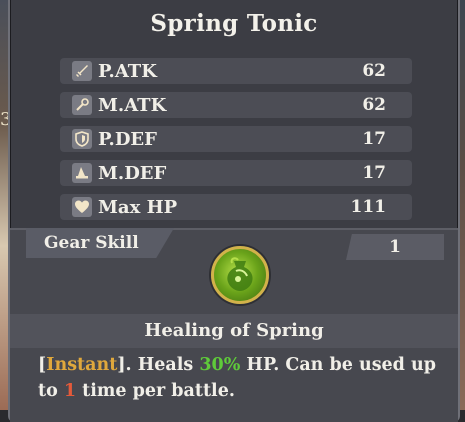 The height and width of the screenshot is (422, 465). Describe the element at coordinates (236, 71) in the screenshot. I see `stat-row-patk: P.ATK 62` at that location.